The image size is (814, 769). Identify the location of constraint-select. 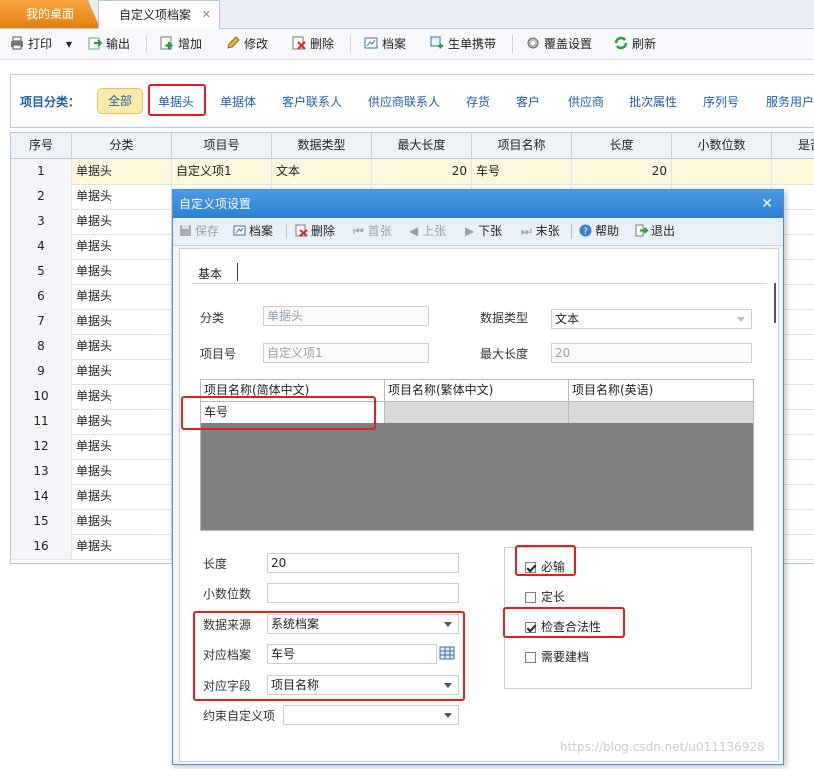
(371, 715).